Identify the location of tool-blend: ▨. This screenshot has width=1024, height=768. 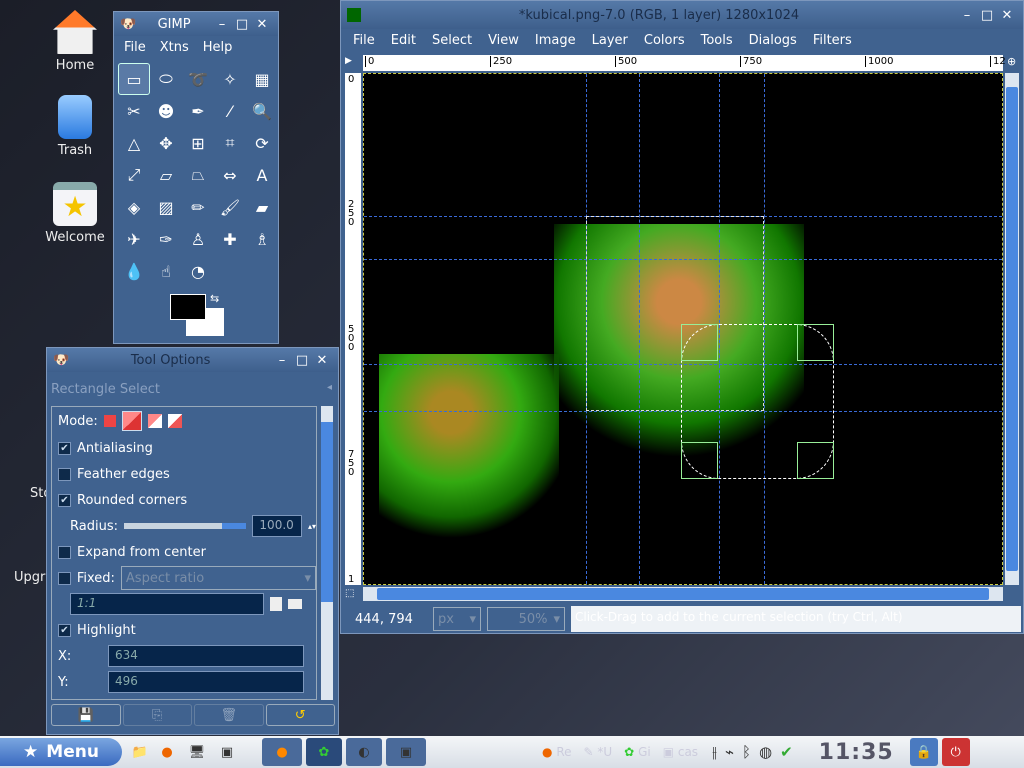
(166, 207).